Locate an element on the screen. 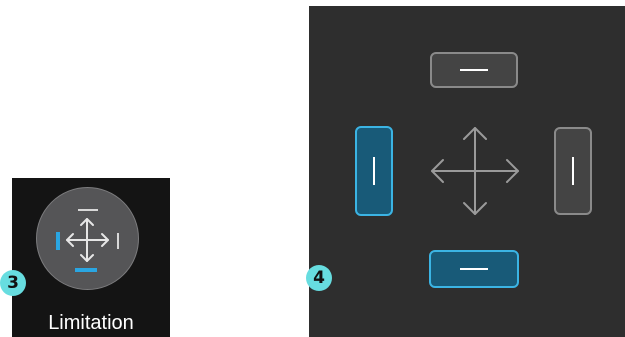 The height and width of the screenshot is (337, 625). limit-right-button is located at coordinates (573, 171).